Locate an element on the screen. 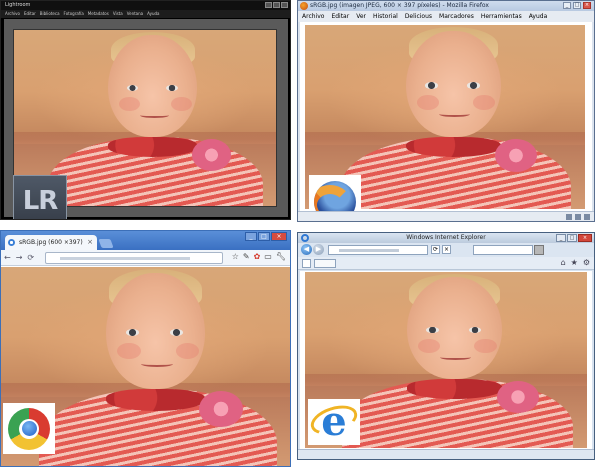 The height and width of the screenshot is (469, 595). close-button is located at coordinates (284, 5).